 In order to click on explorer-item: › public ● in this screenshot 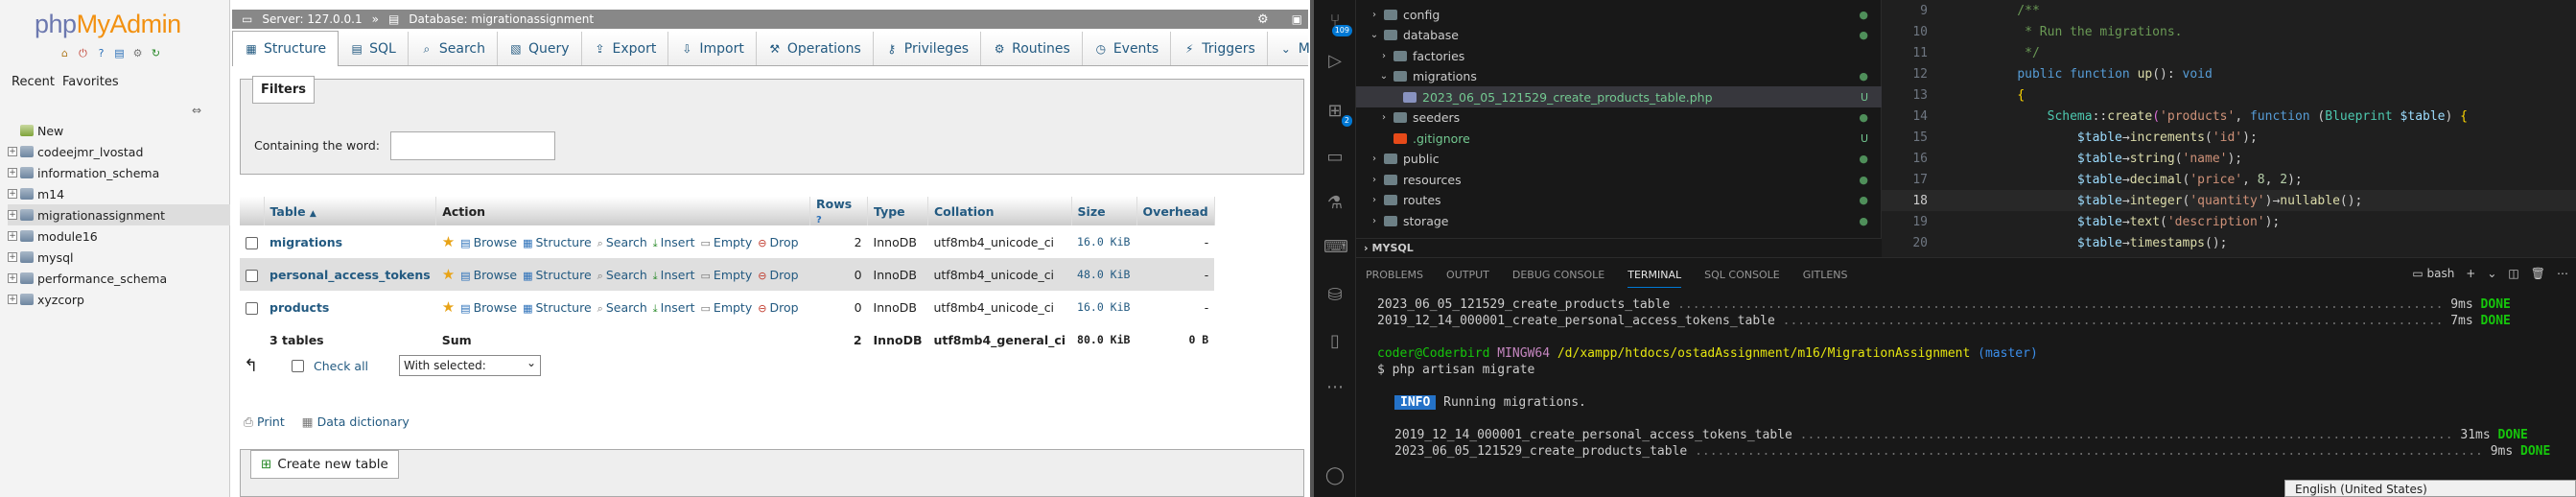, I will do `click(1619, 159)`.